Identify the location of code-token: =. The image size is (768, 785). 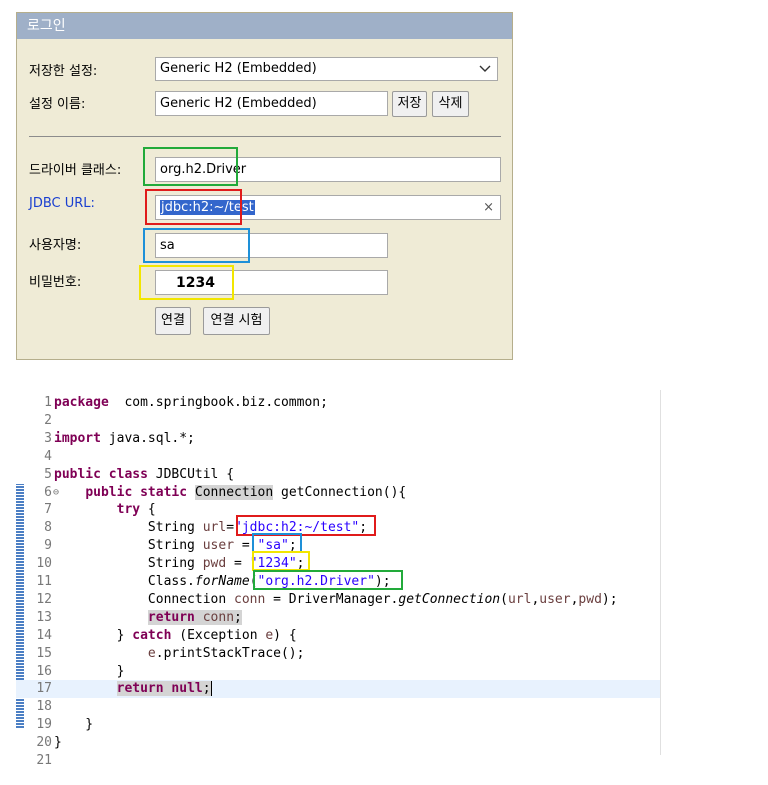
(230, 528).